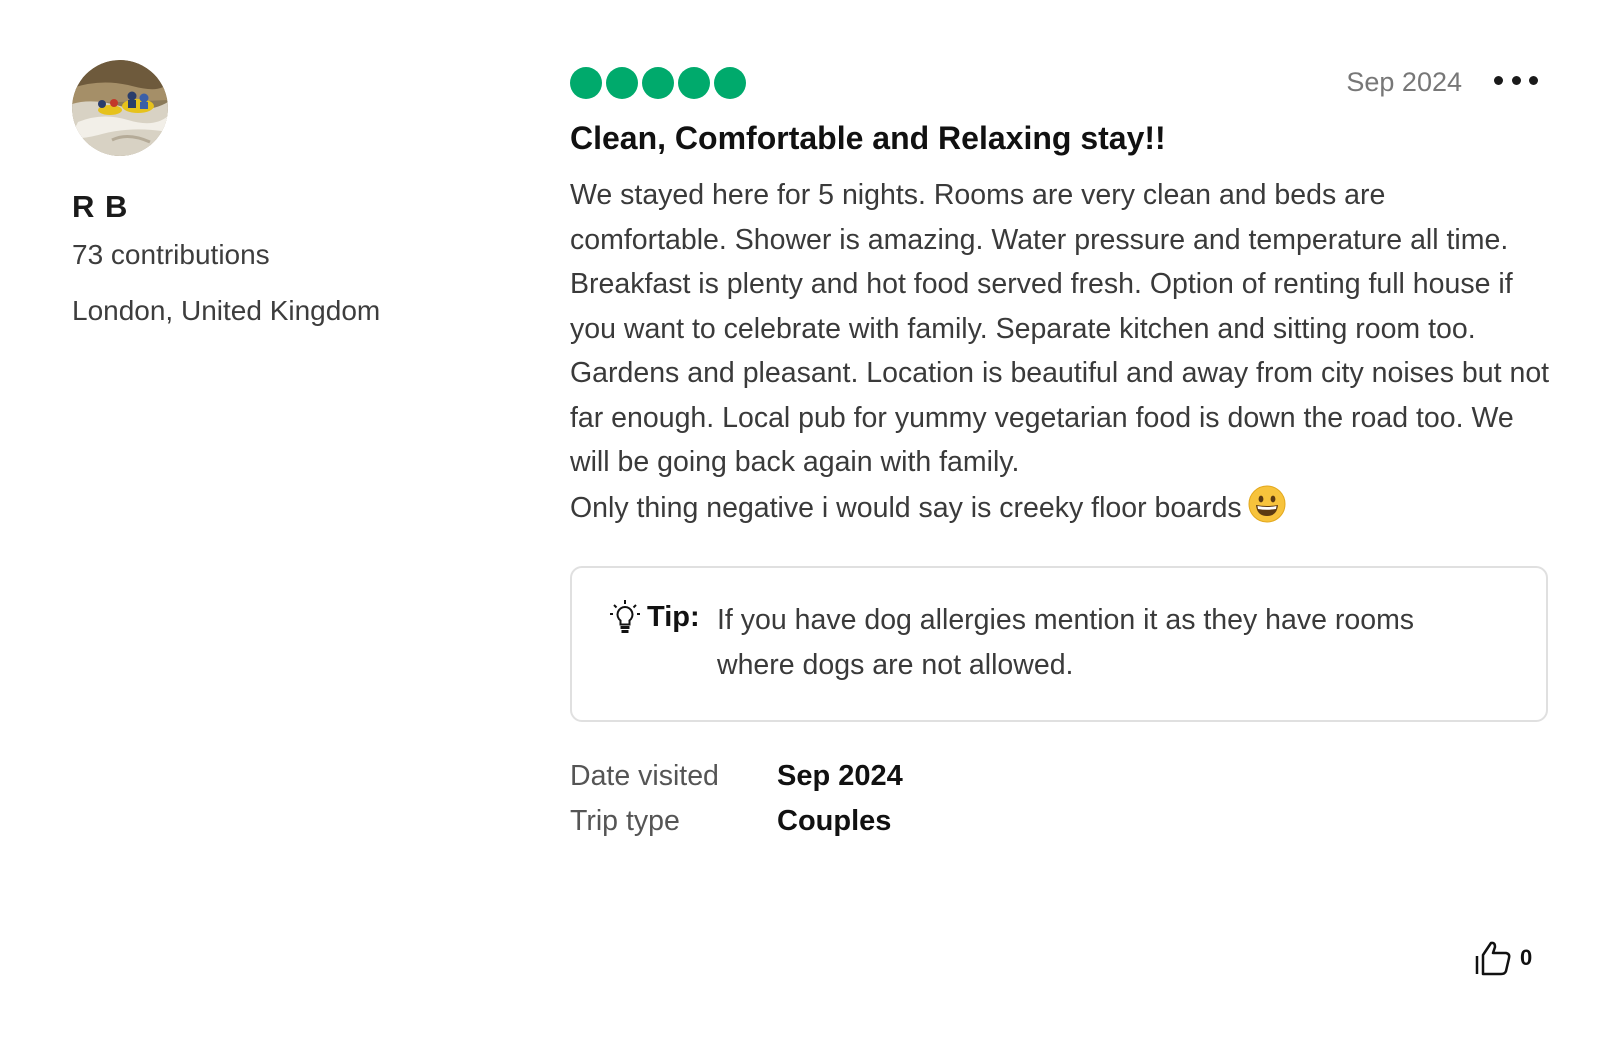 The image size is (1609, 1056). I want to click on fact-value: Couples, so click(834, 821).